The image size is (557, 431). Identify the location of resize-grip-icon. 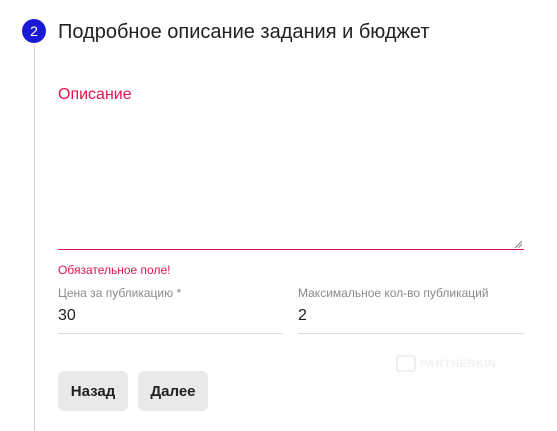
(518, 244).